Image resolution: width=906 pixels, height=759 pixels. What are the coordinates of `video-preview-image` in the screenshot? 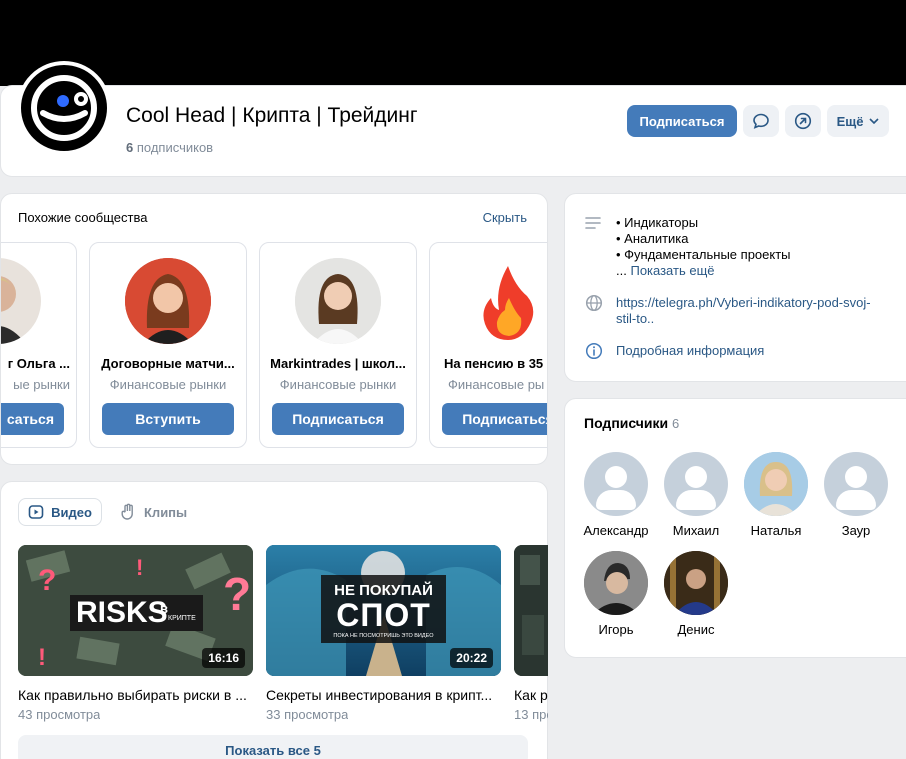 It's located at (531, 610).